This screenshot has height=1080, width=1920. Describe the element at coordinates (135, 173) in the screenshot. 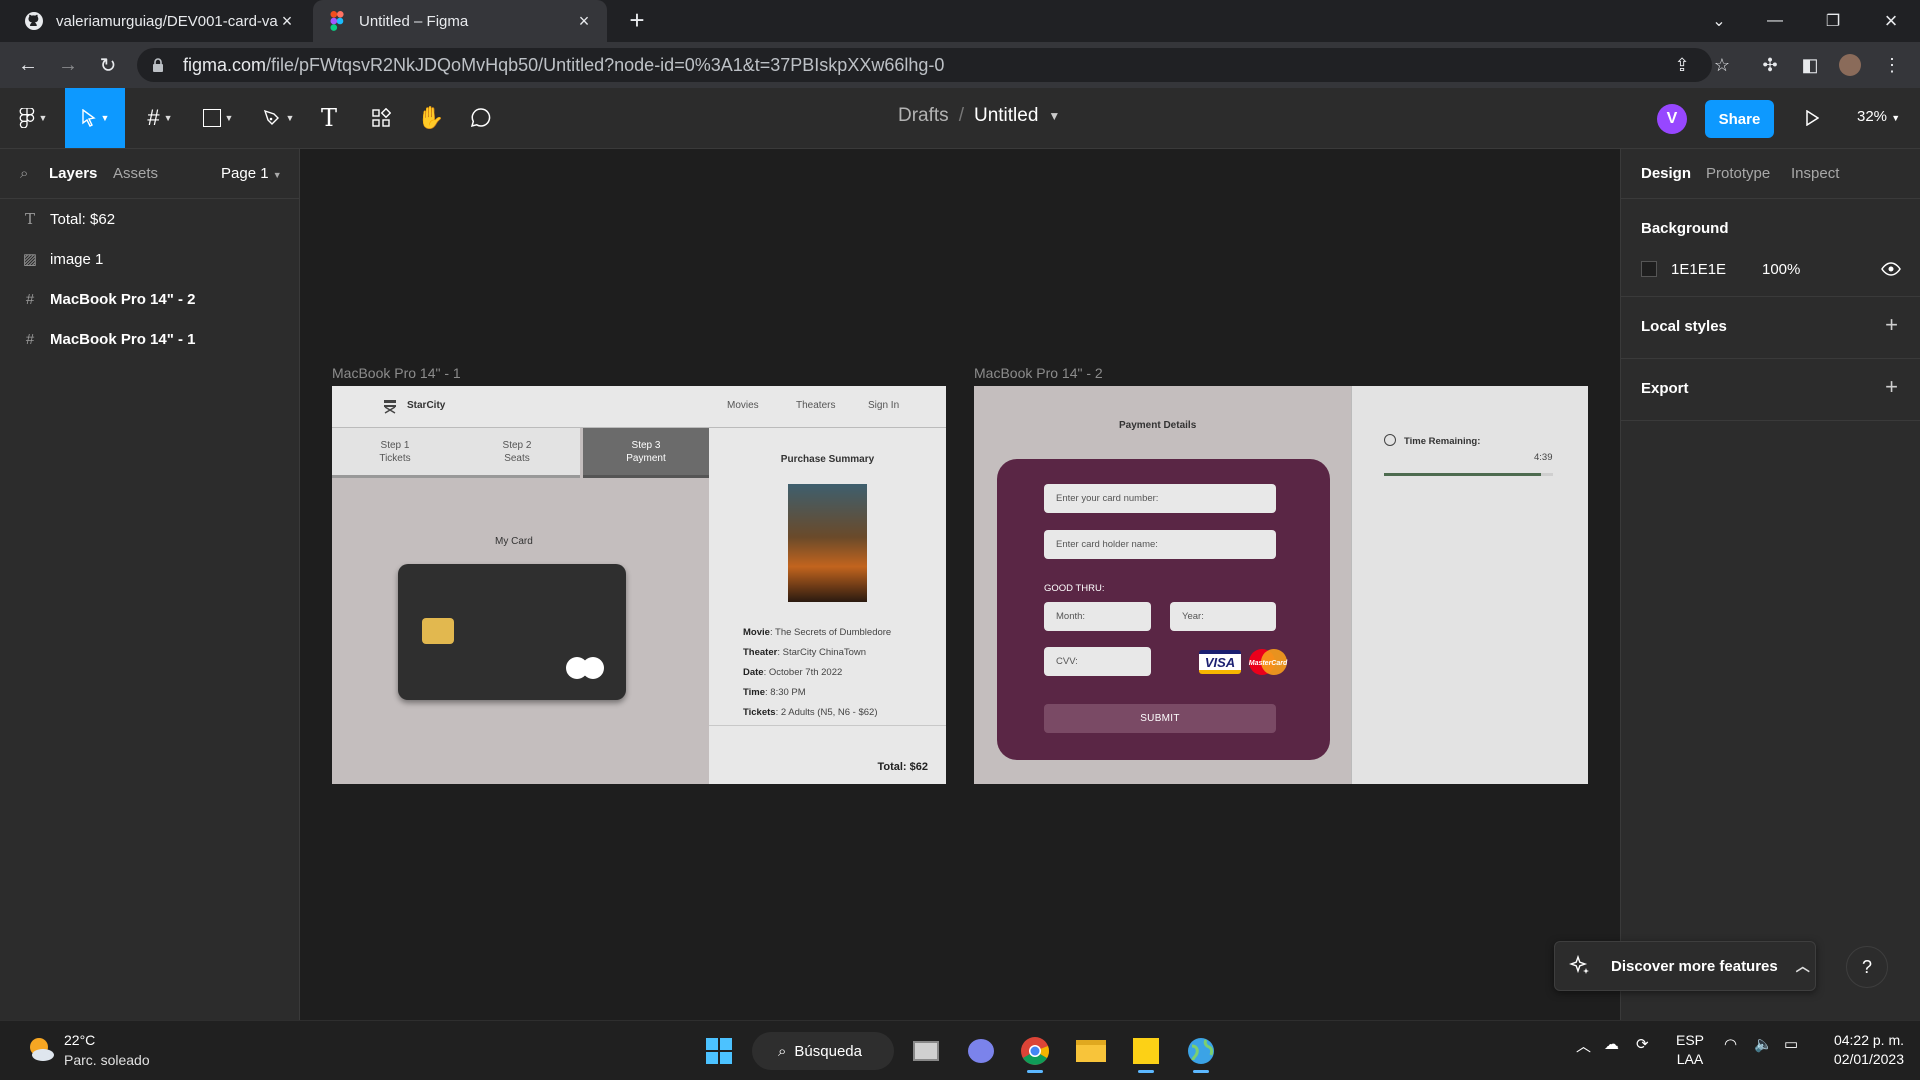

I see `tab-assets: Assets` at that location.